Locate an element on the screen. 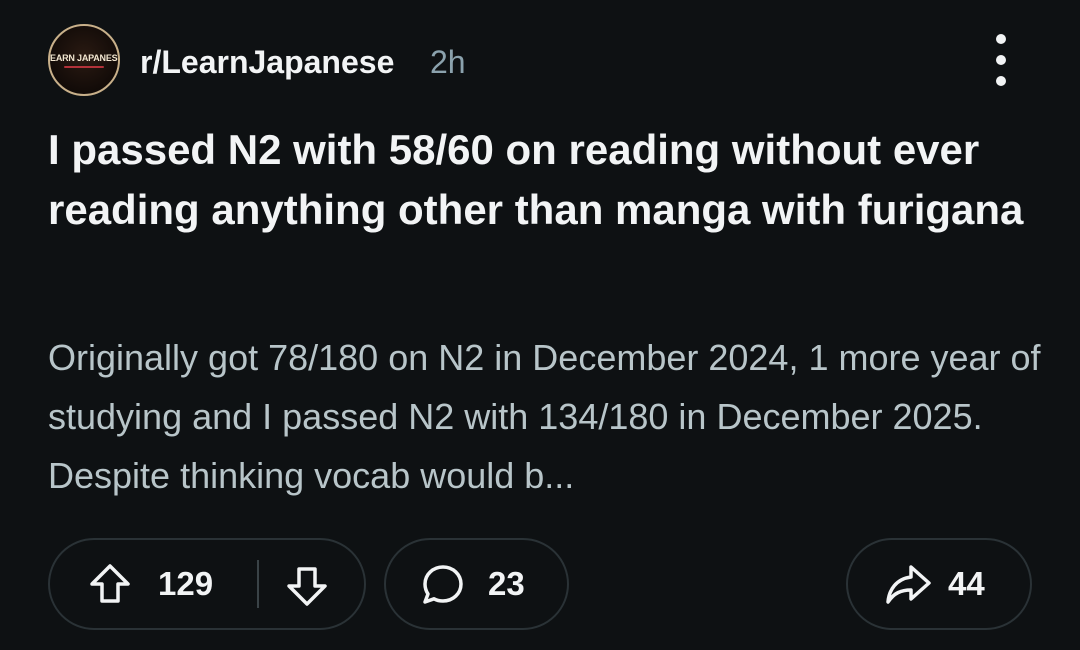 Image resolution: width=1080 pixels, height=650 pixels. arrow-up-icon is located at coordinates (110, 583).